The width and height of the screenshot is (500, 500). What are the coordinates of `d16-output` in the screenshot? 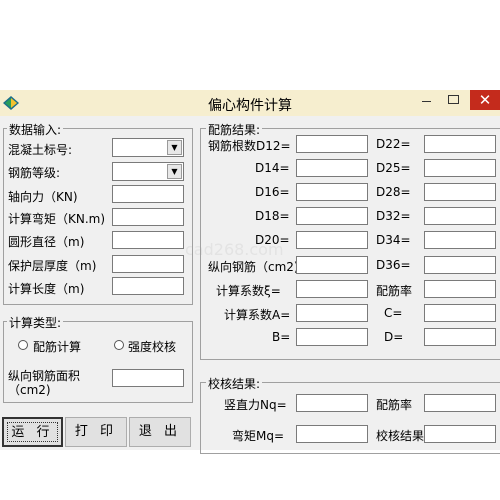 It's located at (332, 192).